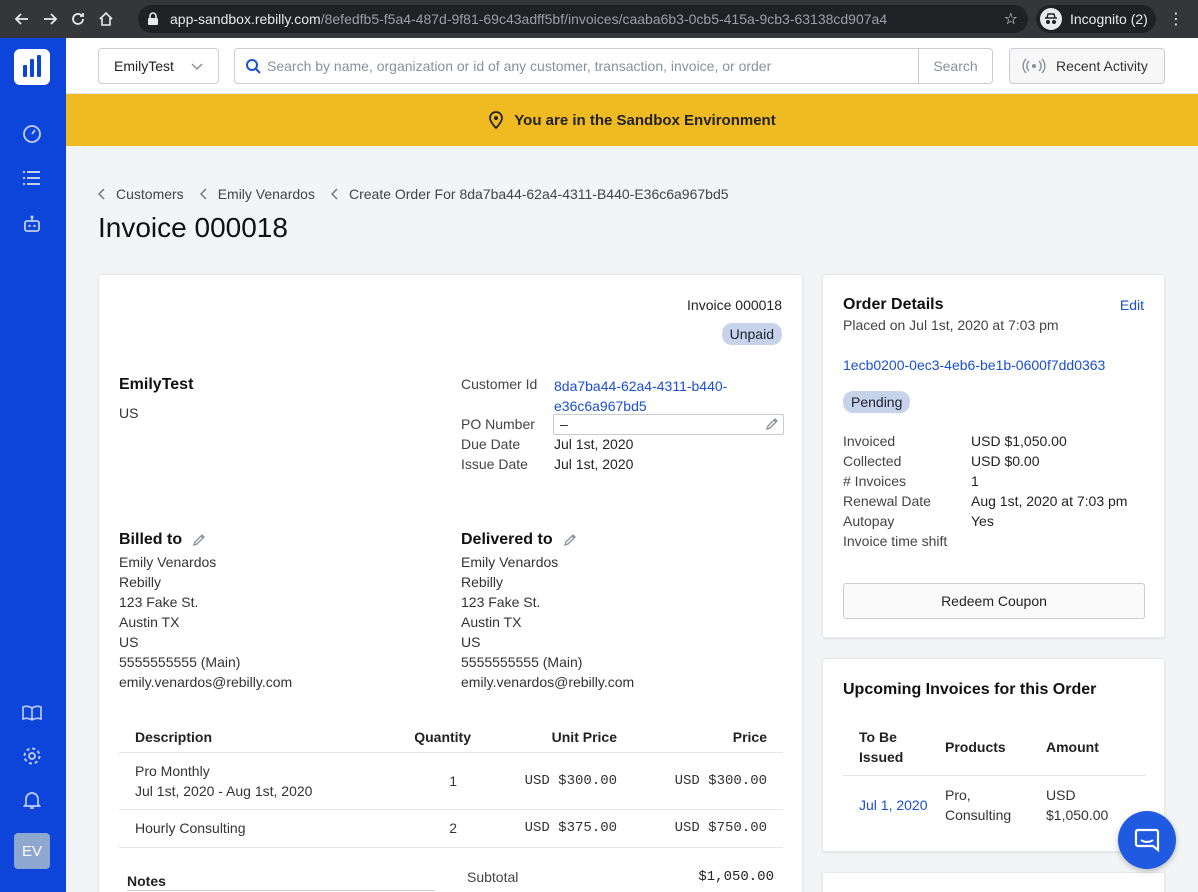 This screenshot has height=892, width=1198. I want to click on left-rail: EV, so click(33, 465).